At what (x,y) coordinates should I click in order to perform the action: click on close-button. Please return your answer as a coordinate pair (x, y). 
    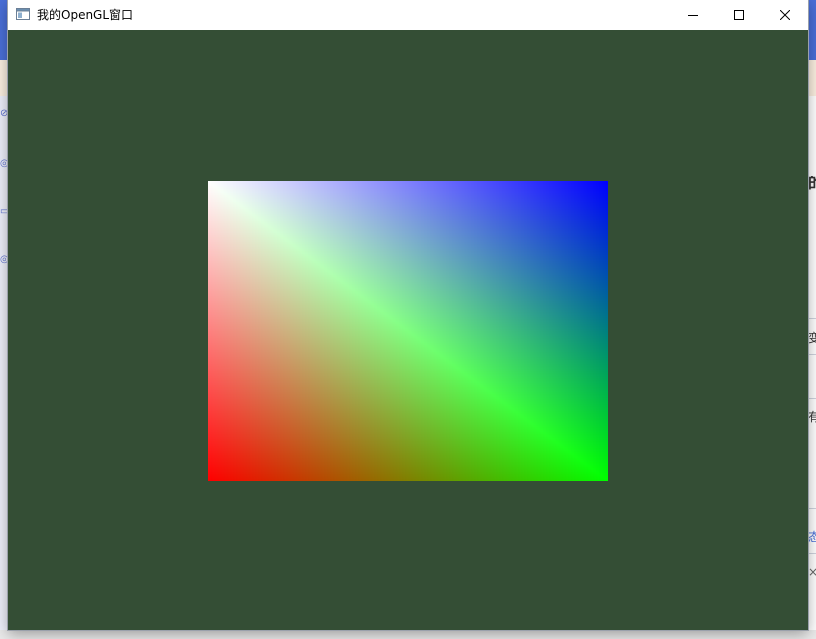
    Looking at the image, I should click on (785, 15).